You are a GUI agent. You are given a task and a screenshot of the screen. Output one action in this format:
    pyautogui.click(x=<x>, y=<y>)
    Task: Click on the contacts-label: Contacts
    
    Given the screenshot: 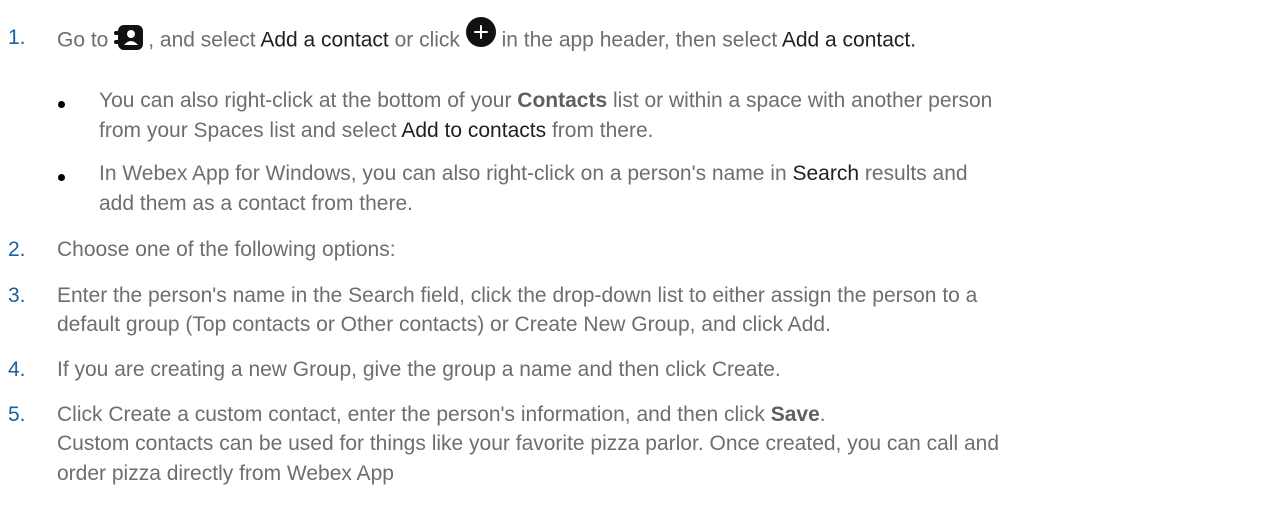 What is the action you would take?
    pyautogui.click(x=562, y=100)
    